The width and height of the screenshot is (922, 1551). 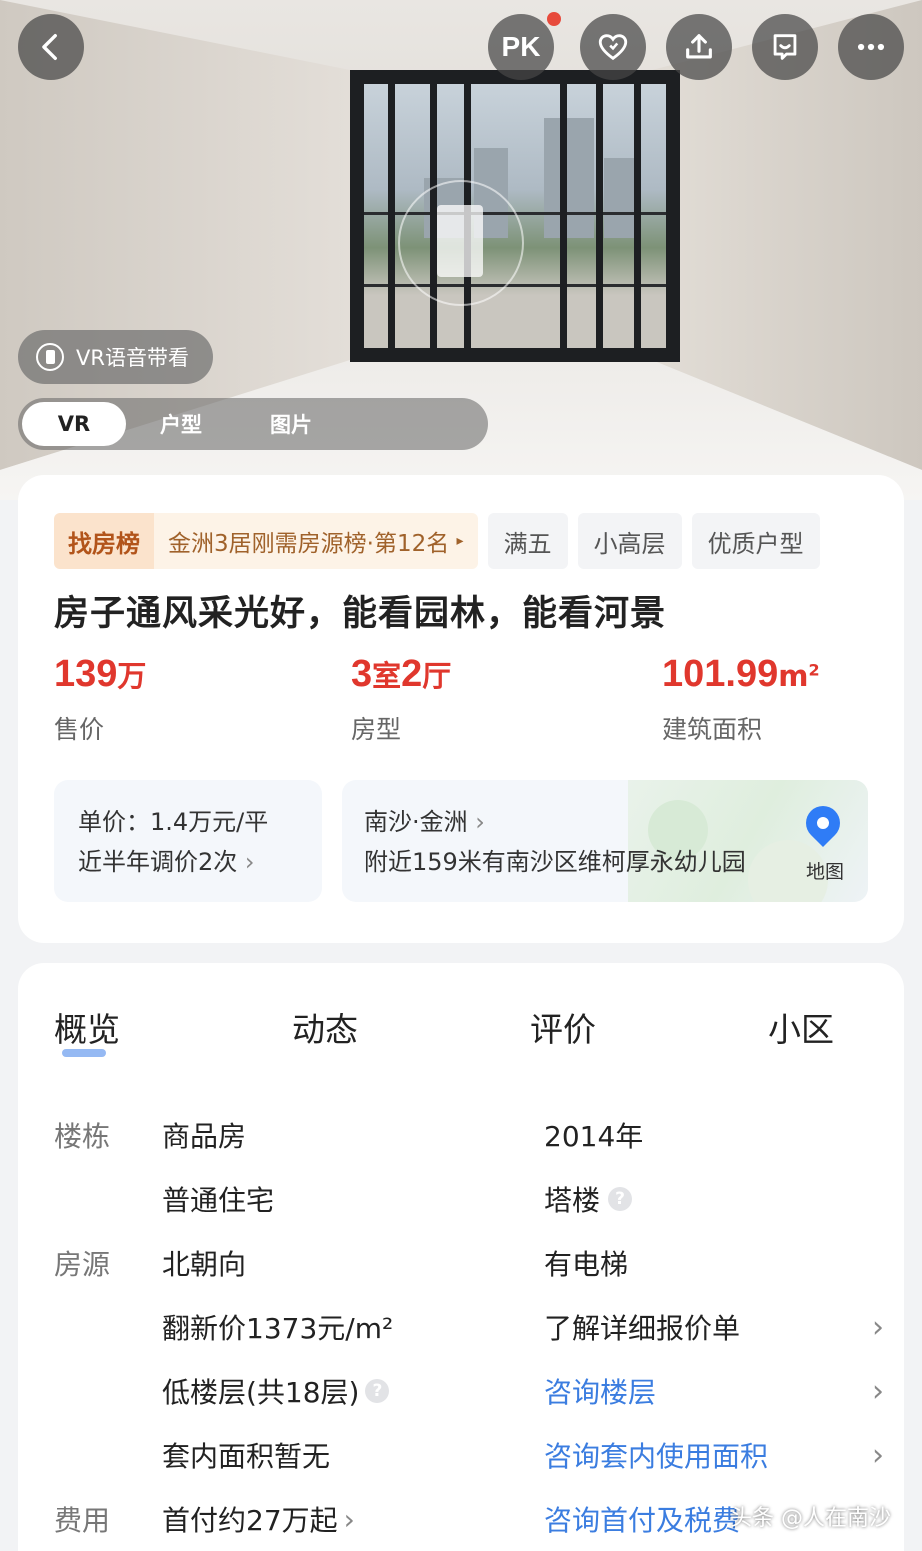 I want to click on price-value: 139, so click(x=86, y=674).